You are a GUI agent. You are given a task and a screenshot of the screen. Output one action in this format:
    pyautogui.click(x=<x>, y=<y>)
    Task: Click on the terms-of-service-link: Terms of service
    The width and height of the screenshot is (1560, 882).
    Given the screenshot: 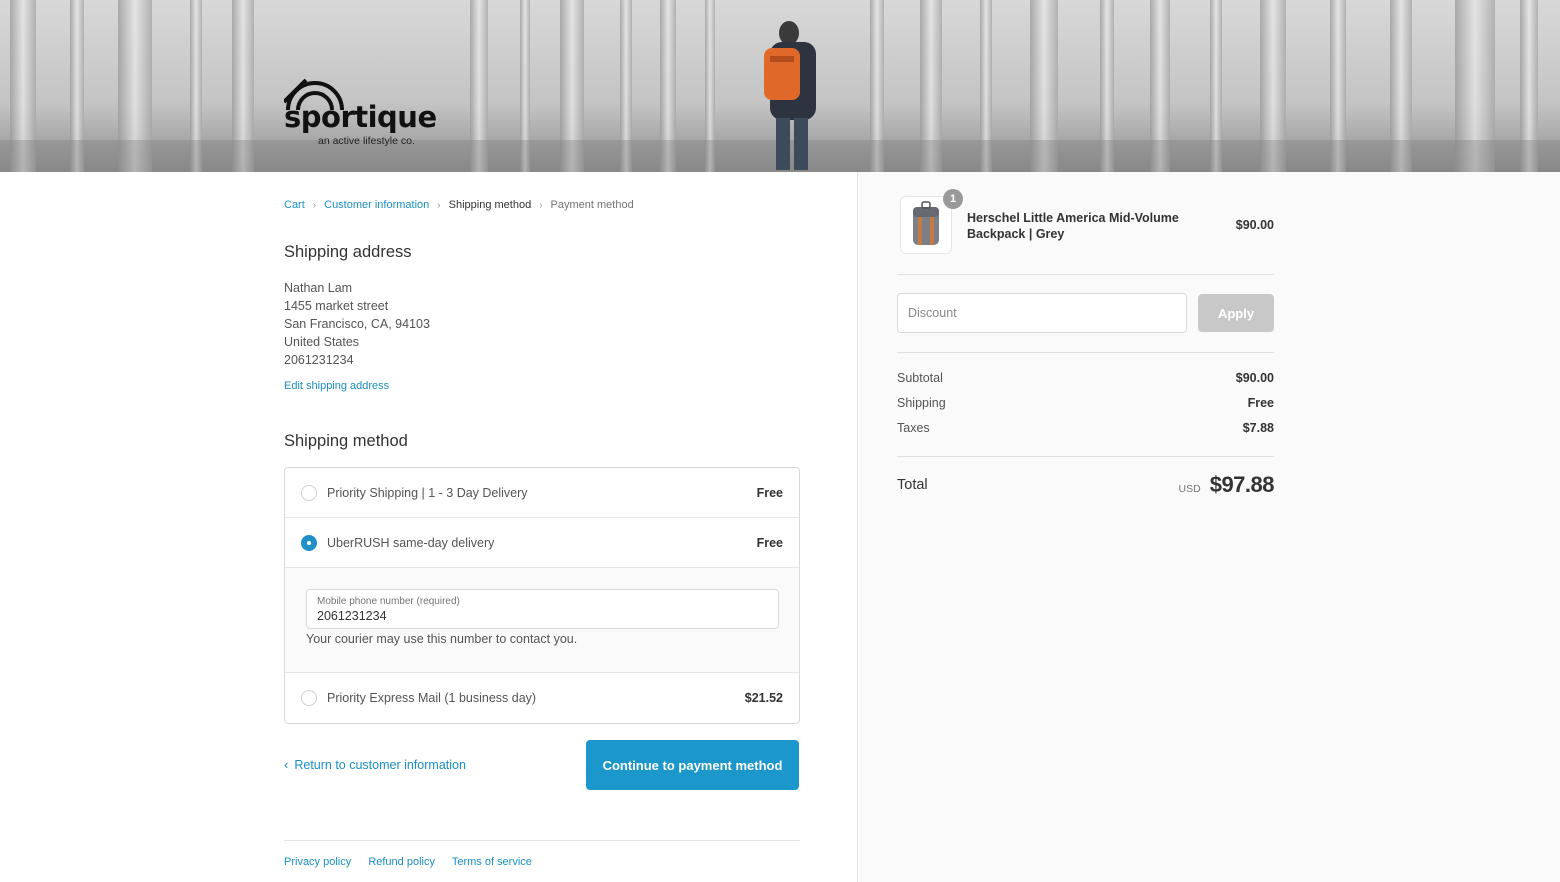 What is the action you would take?
    pyautogui.click(x=492, y=862)
    